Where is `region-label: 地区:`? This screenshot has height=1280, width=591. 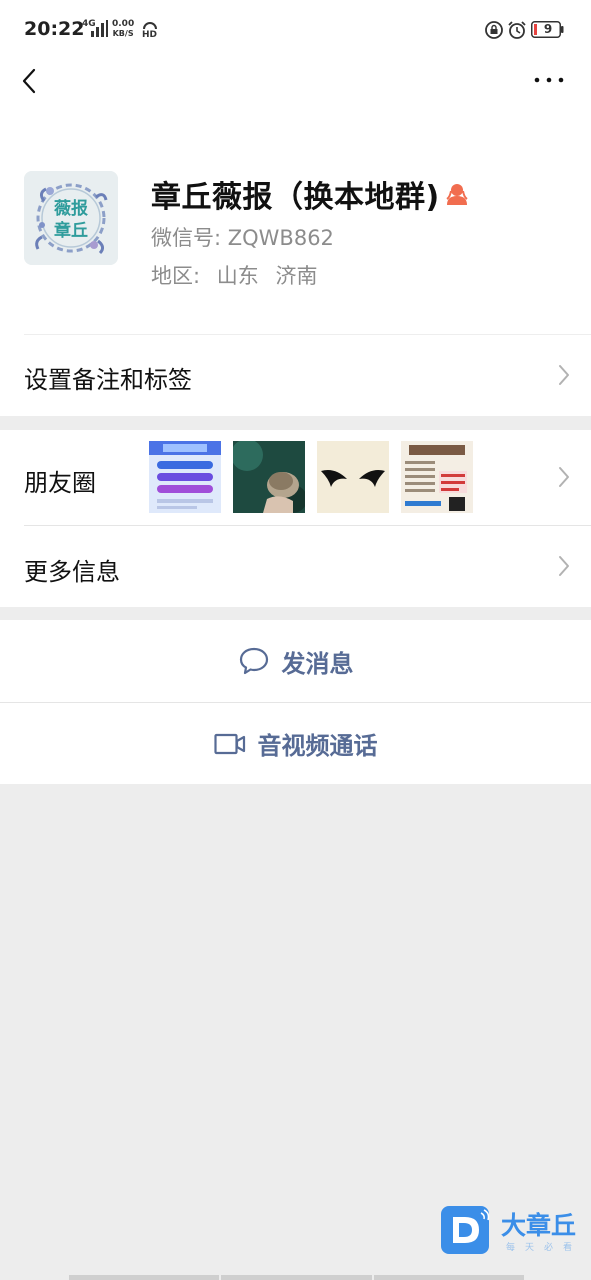 region-label: 地区: is located at coordinates (176, 276).